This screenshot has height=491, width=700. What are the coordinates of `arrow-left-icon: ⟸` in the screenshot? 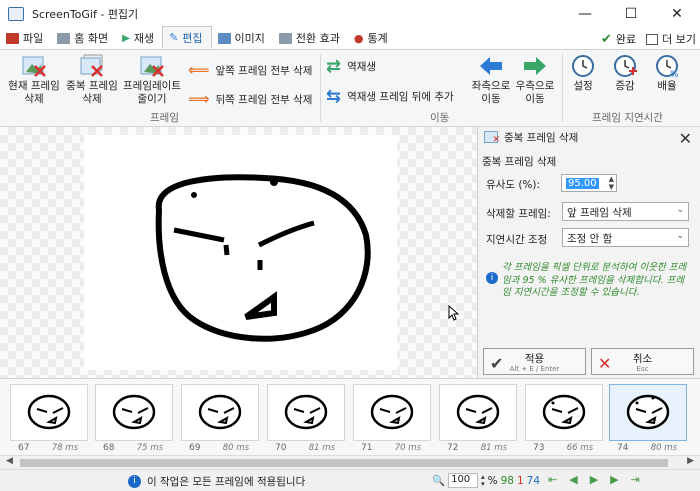 It's located at (199, 70).